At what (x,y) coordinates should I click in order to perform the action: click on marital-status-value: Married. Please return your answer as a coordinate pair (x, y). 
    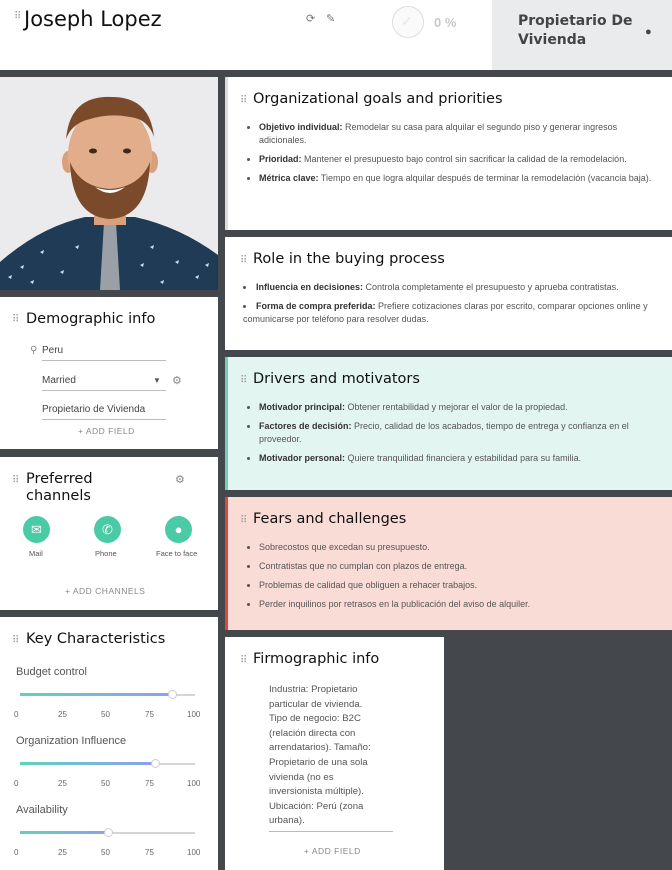
    Looking at the image, I should click on (59, 380).